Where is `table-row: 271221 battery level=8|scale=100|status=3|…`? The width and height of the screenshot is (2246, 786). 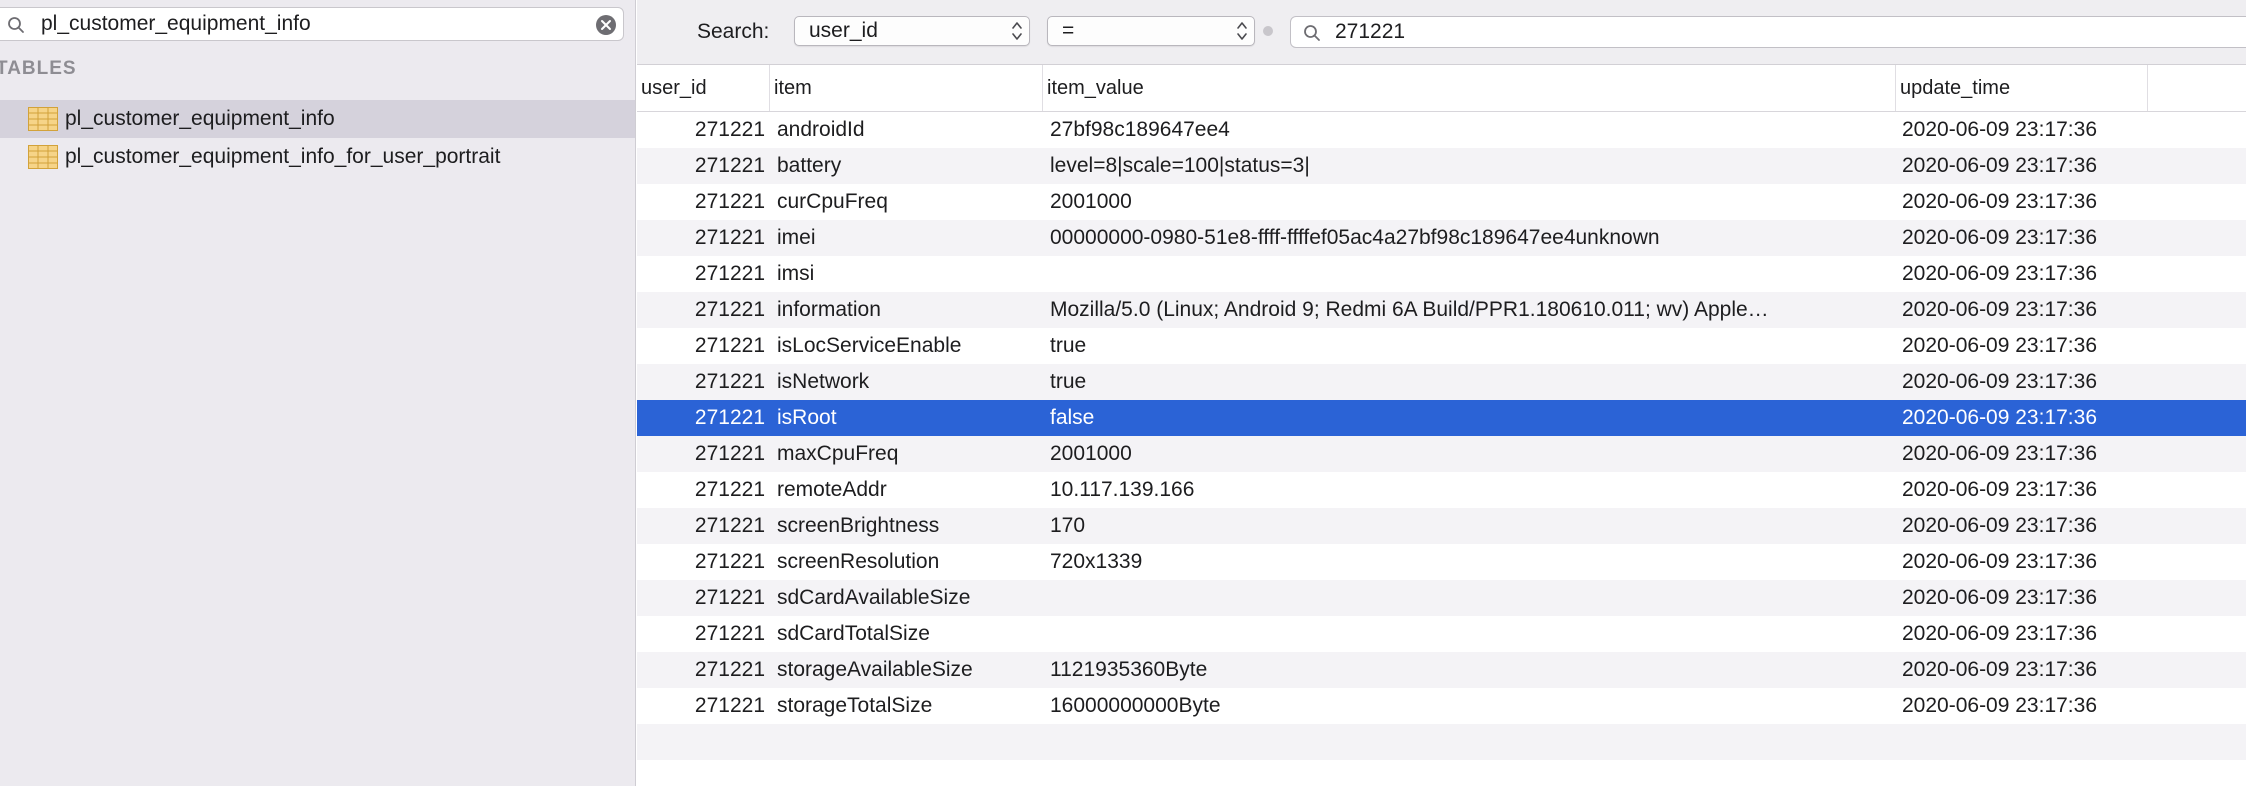
table-row: 271221 battery level=8|scale=100|status=3|… is located at coordinates (1441, 166).